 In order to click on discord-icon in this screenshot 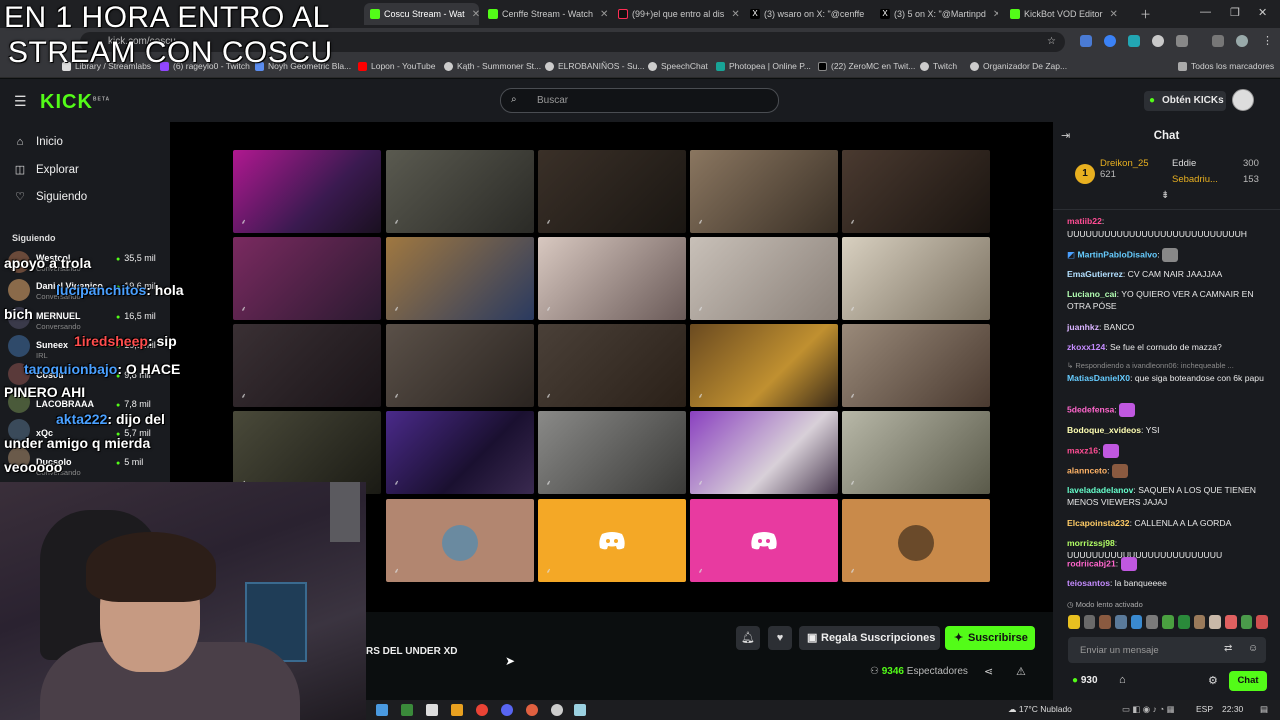, I will do `click(507, 710)`.